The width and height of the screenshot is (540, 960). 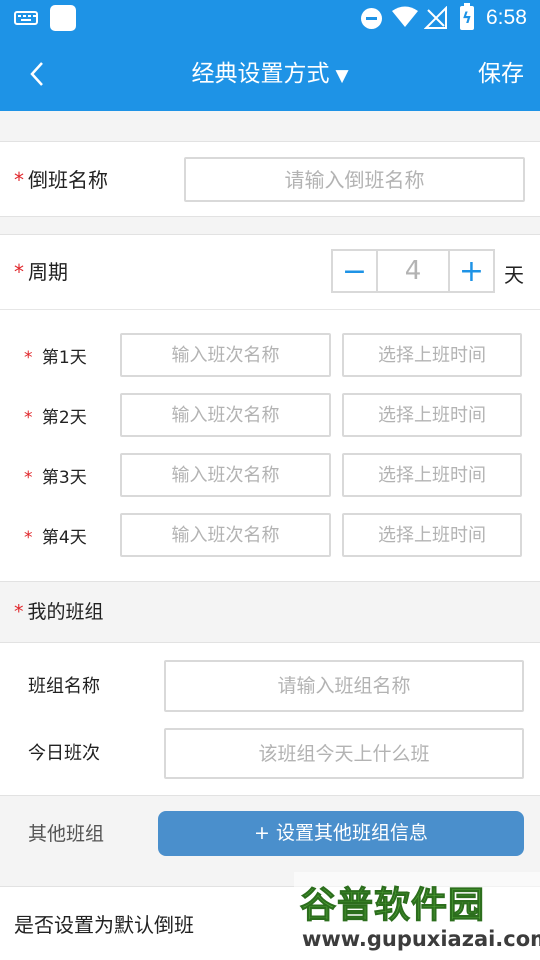 I want to click on day-label: * 第1天, so click(x=55, y=358).